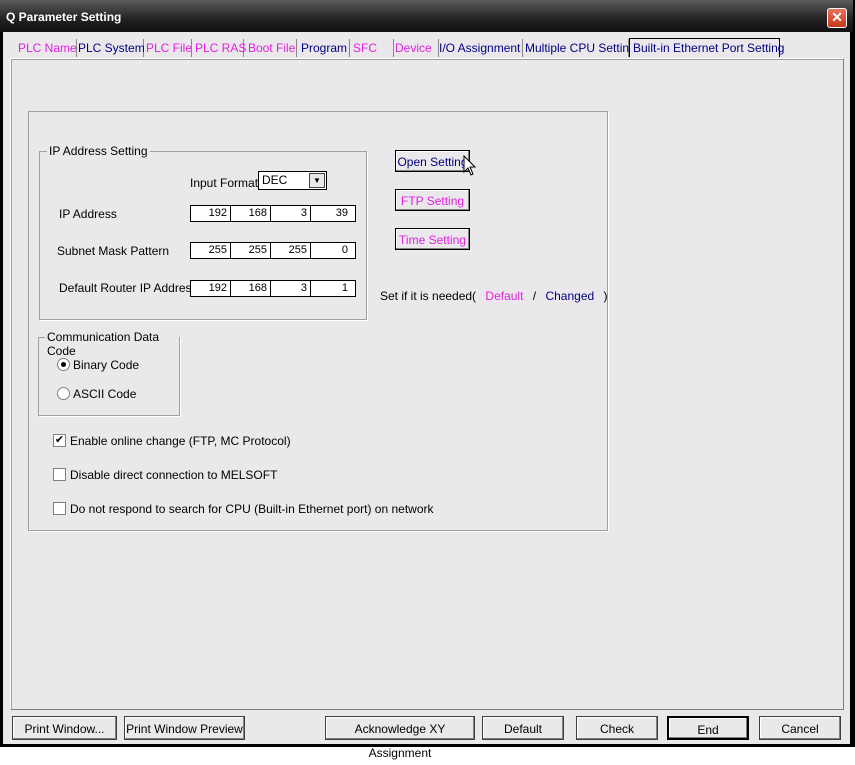 This screenshot has height=765, width=855. Describe the element at coordinates (291, 288) in the screenshot. I see `router-octet-3: 3` at that location.